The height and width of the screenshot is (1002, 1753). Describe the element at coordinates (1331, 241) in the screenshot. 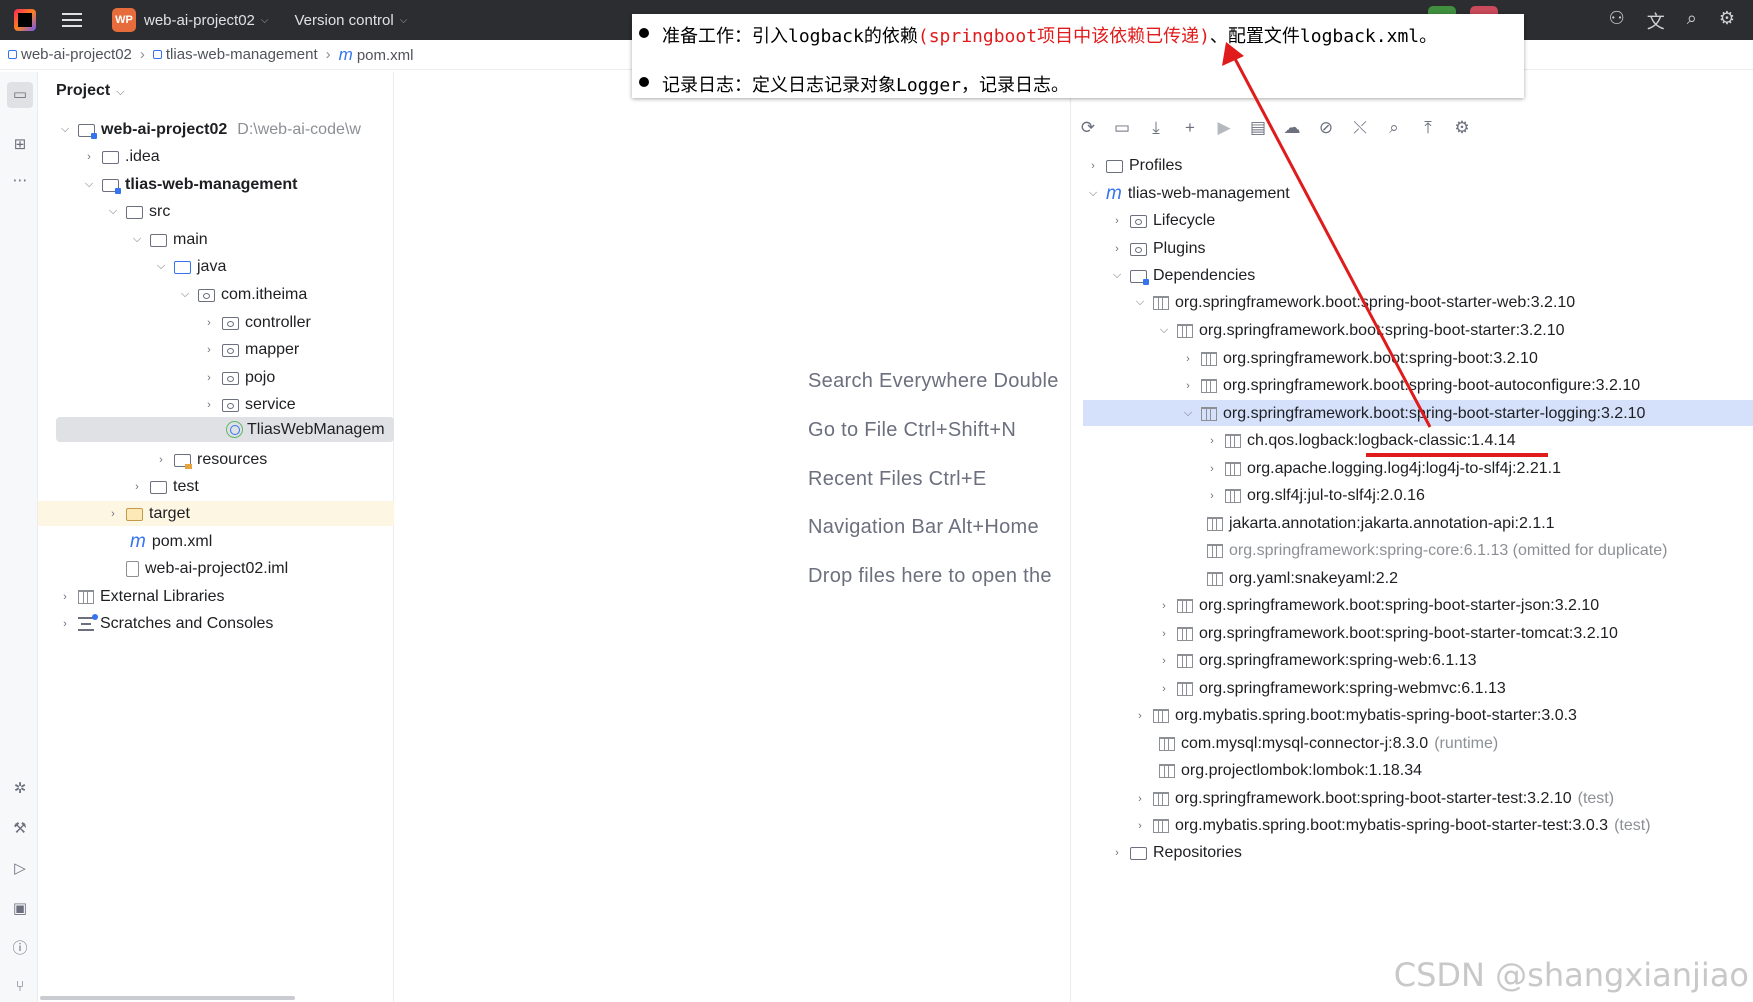

I see `annotation-arrow-line` at that location.